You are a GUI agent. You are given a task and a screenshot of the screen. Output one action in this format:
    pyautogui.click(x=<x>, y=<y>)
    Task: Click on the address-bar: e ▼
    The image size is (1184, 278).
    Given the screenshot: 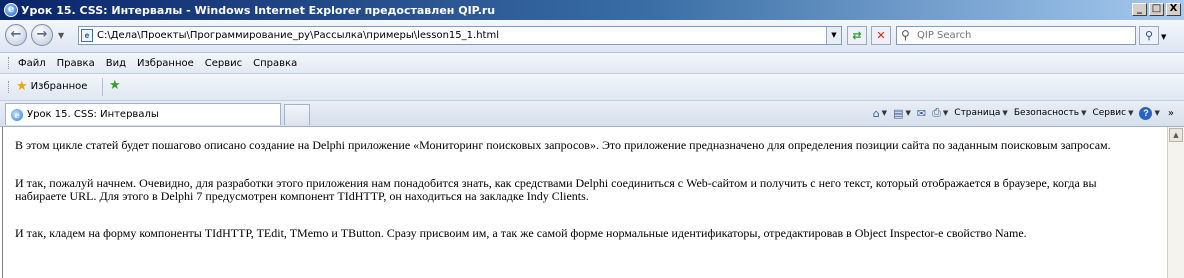 What is the action you would take?
    pyautogui.click(x=460, y=35)
    